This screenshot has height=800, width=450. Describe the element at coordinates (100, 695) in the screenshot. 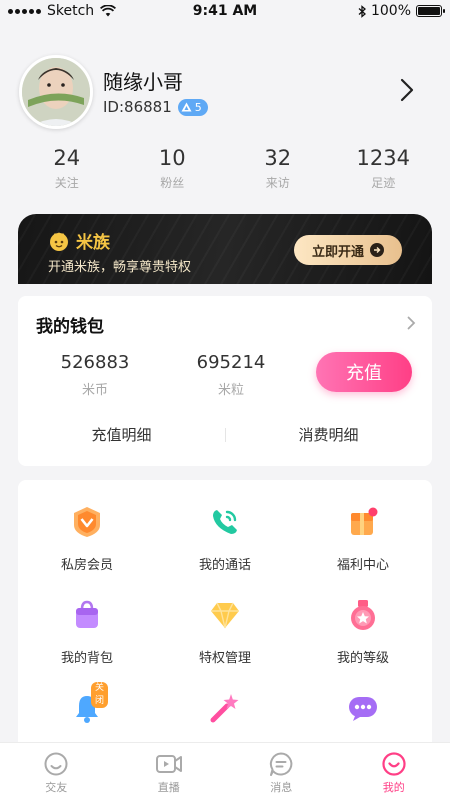

I see `off-badge: 关闭` at that location.